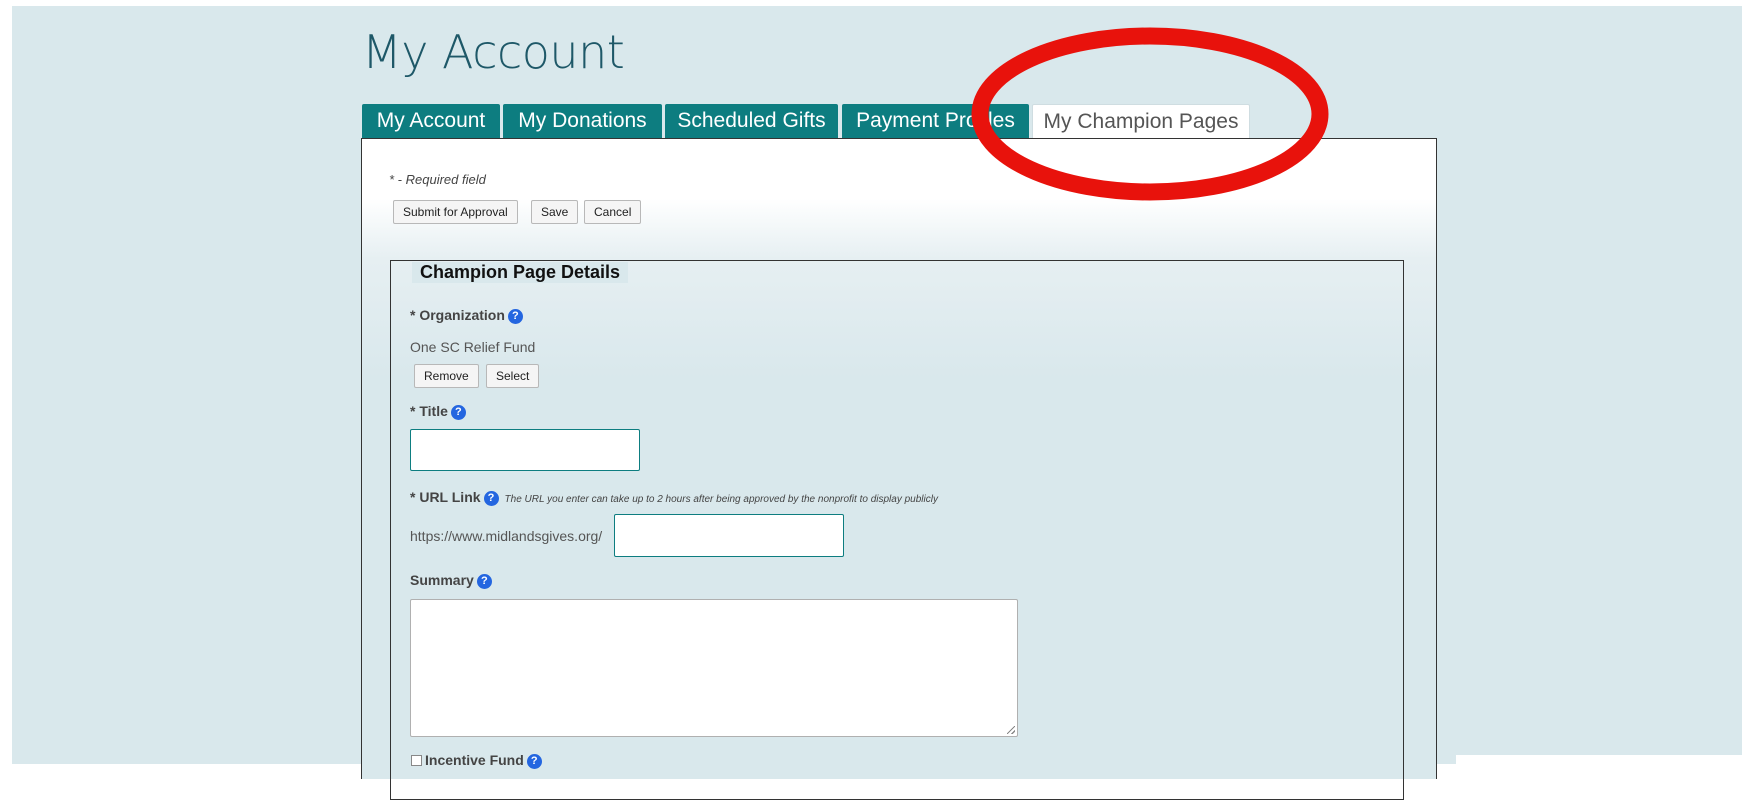  Describe the element at coordinates (473, 347) in the screenshot. I see `organization-value: One SC Relief Fund` at that location.